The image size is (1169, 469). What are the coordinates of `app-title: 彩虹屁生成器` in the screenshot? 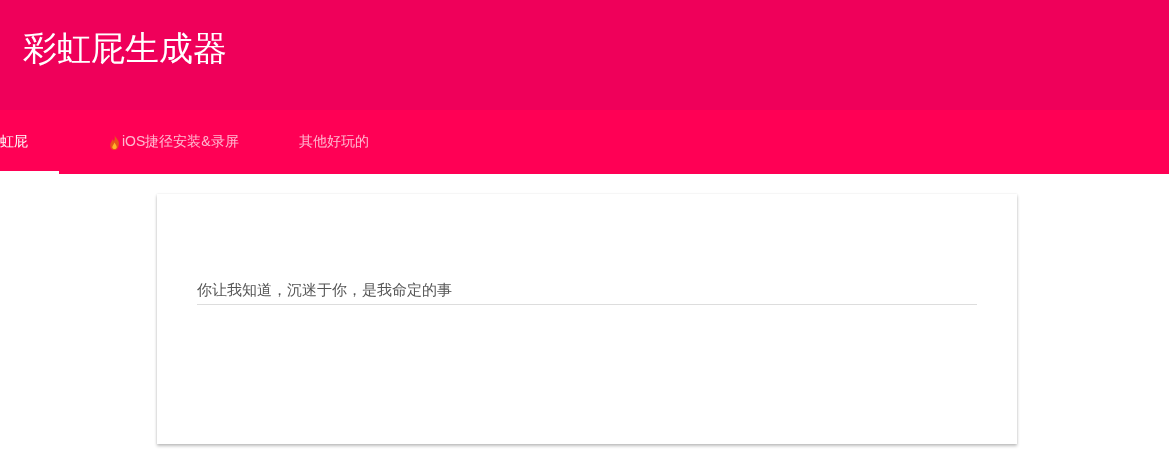 It's located at (124, 48).